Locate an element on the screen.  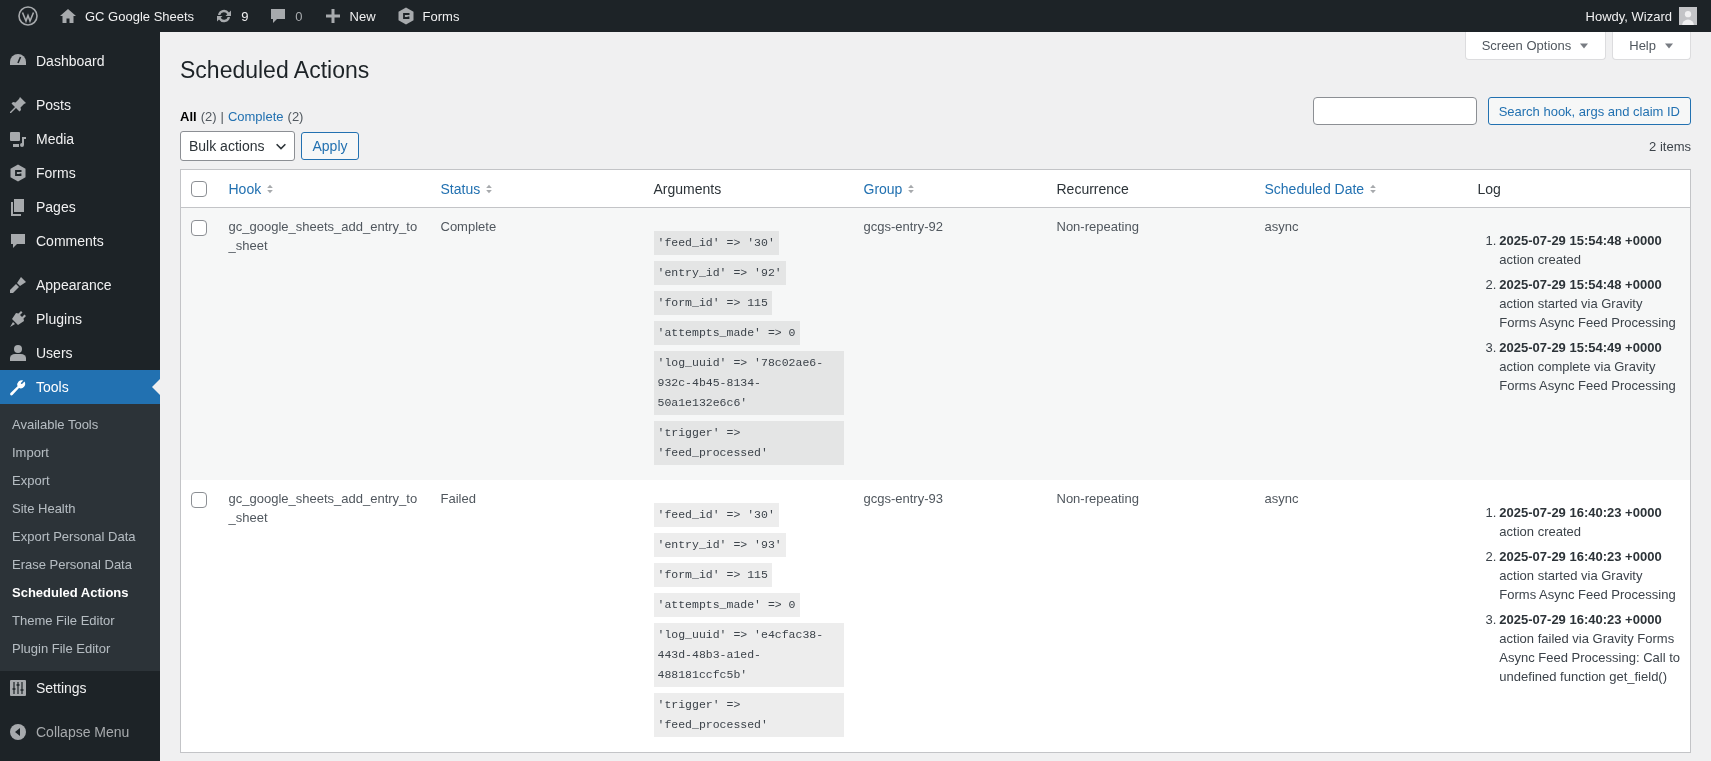
sortable-column-header: Status is located at coordinates (467, 188).